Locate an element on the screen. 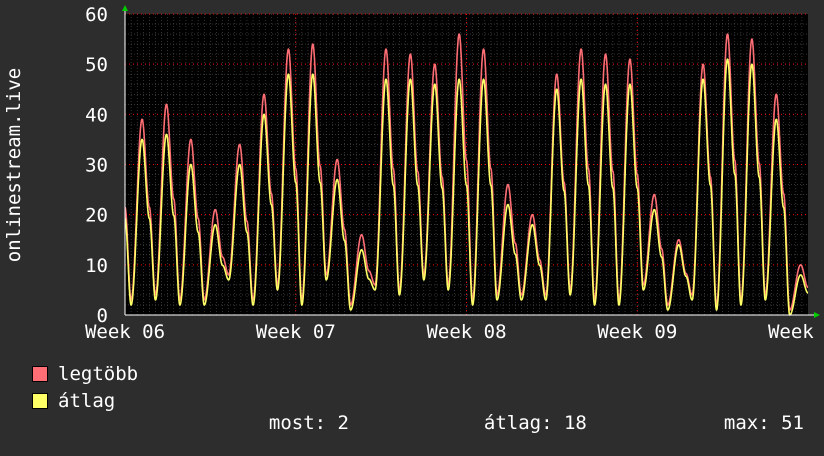 Image resolution: width=824 pixels, height=456 pixels. y-axis-arrow is located at coordinates (125, 8).